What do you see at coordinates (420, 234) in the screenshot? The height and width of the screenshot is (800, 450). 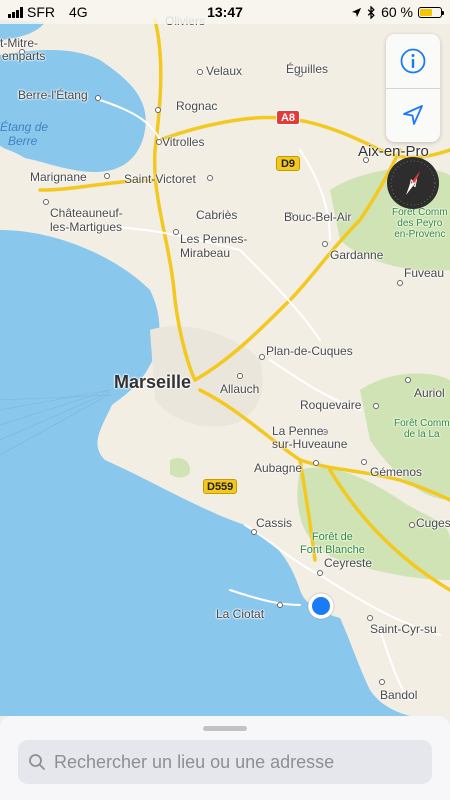 I see `forest-label-line: en-Provenc` at bounding box center [420, 234].